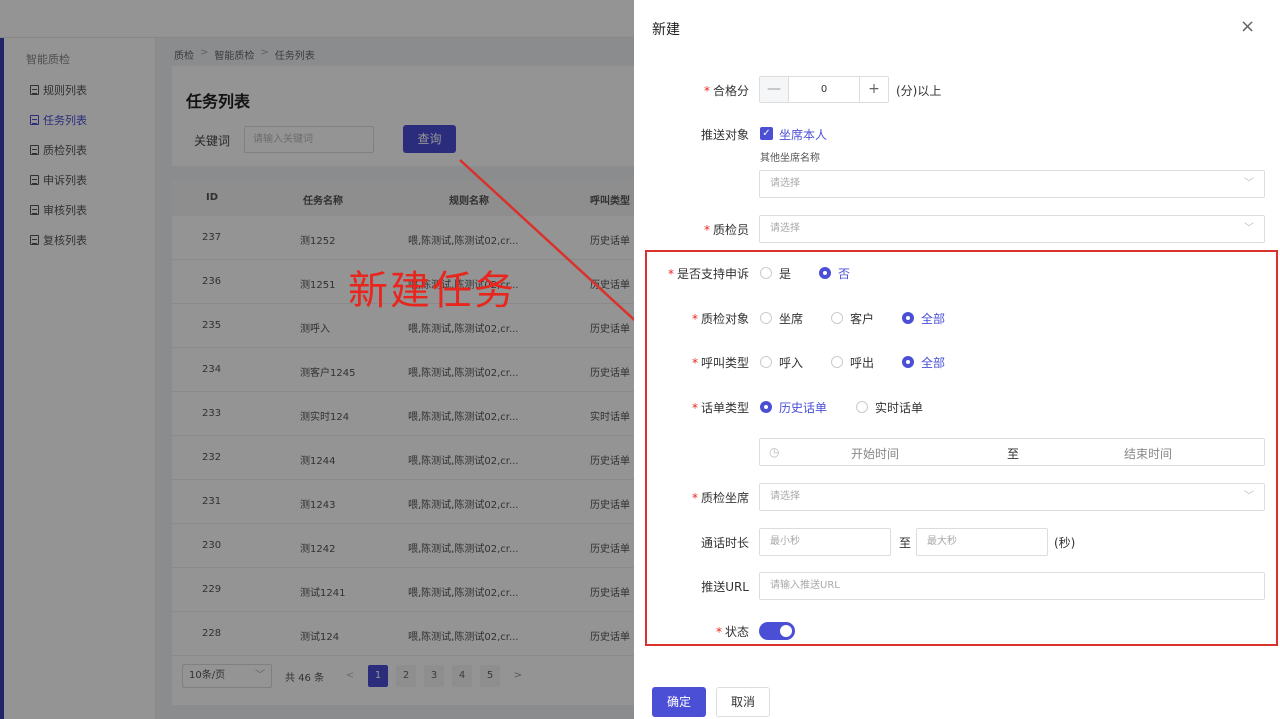  I want to click on pass-score-input: 0, so click(824, 89).